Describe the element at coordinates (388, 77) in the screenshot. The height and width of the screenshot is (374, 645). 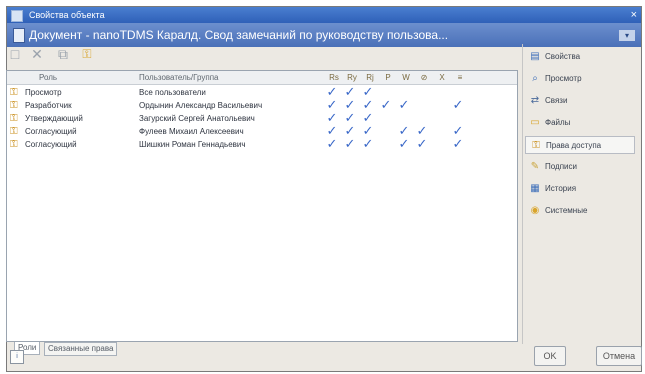
I see `permission-column-icon: P` at that location.